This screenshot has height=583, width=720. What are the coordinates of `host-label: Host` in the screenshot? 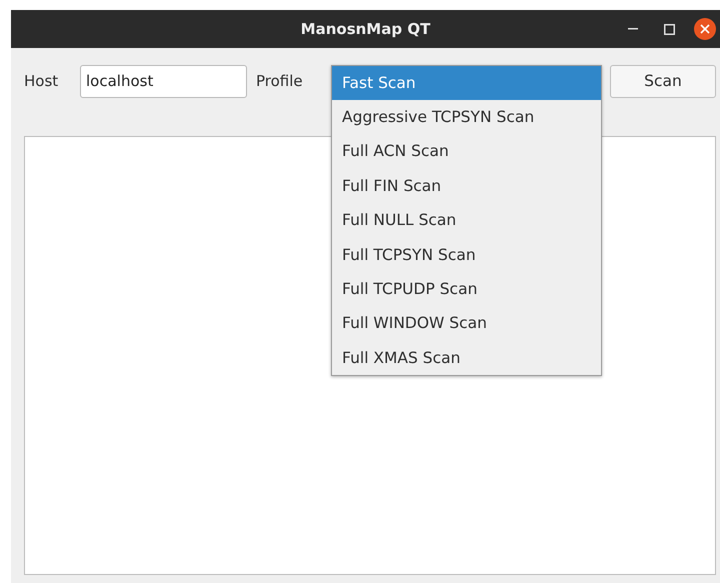 It's located at (42, 81).